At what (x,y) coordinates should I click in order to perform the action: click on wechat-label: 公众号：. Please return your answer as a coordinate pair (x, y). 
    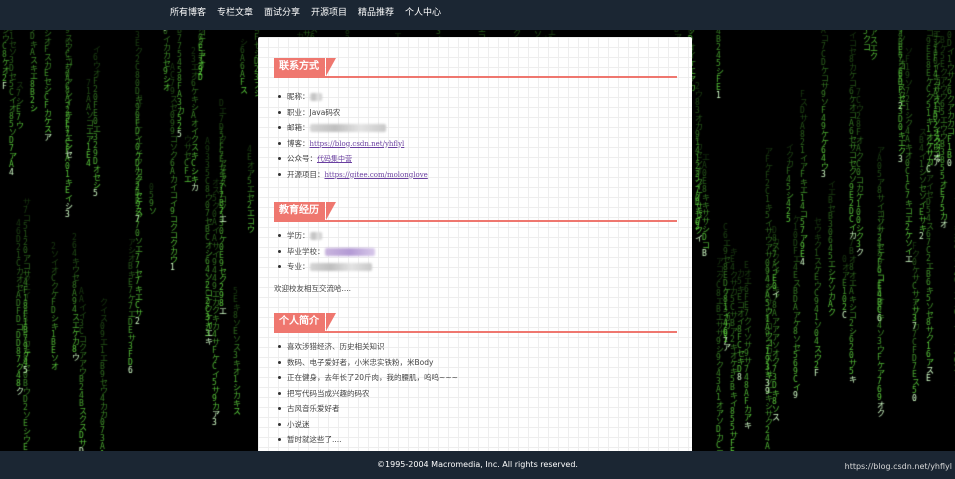
    Looking at the image, I should click on (302, 158).